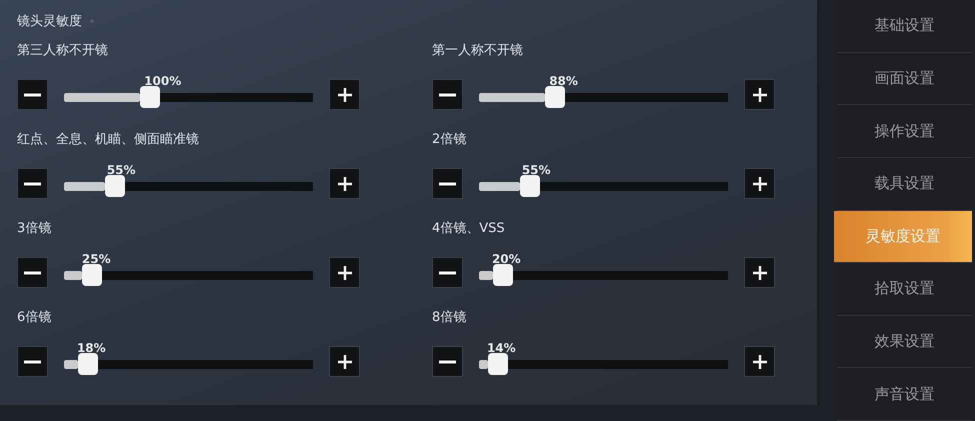 This screenshot has height=421, width=975. Describe the element at coordinates (904, 394) in the screenshot. I see `sidebar-tab: 声音设置` at that location.